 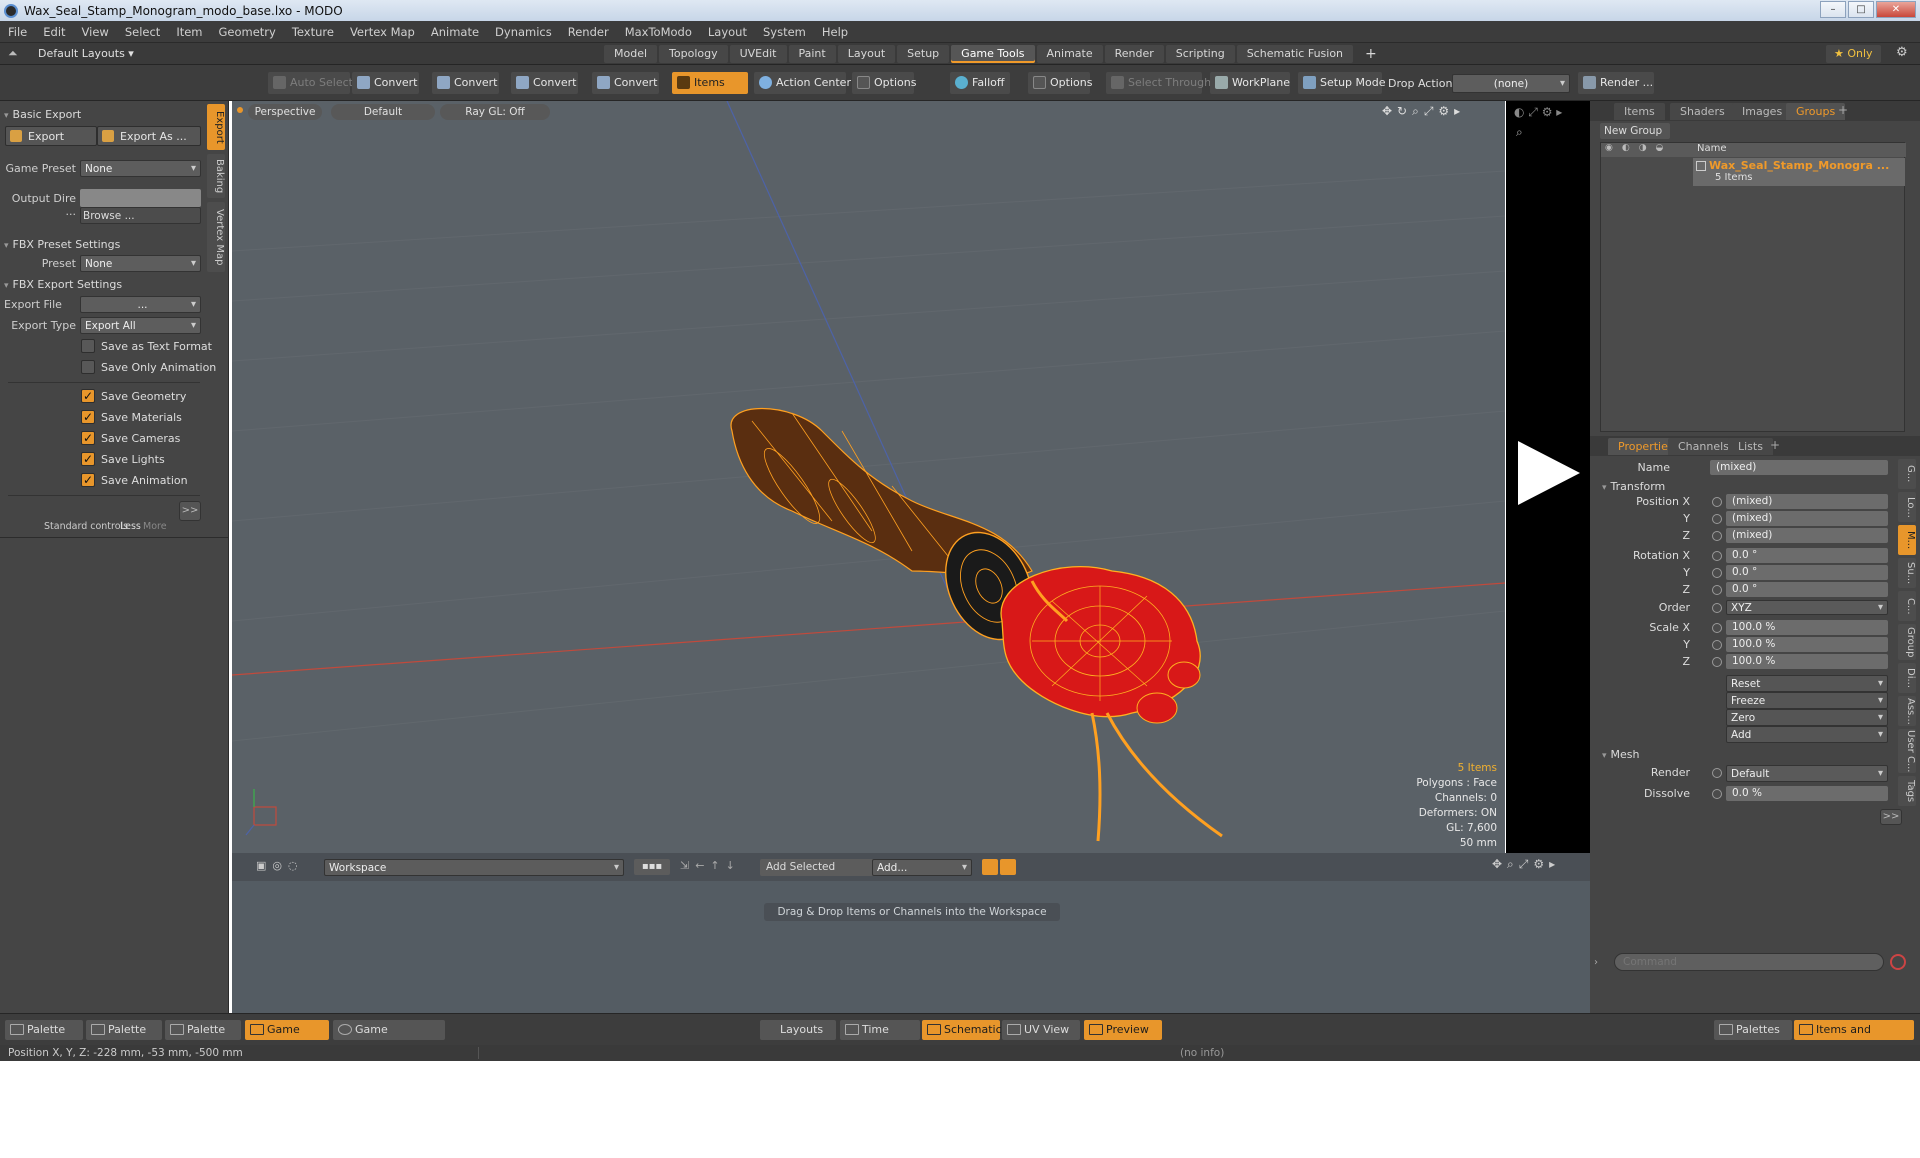 What do you see at coordinates (1639, 111) in the screenshot?
I see `tab-items: Items` at bounding box center [1639, 111].